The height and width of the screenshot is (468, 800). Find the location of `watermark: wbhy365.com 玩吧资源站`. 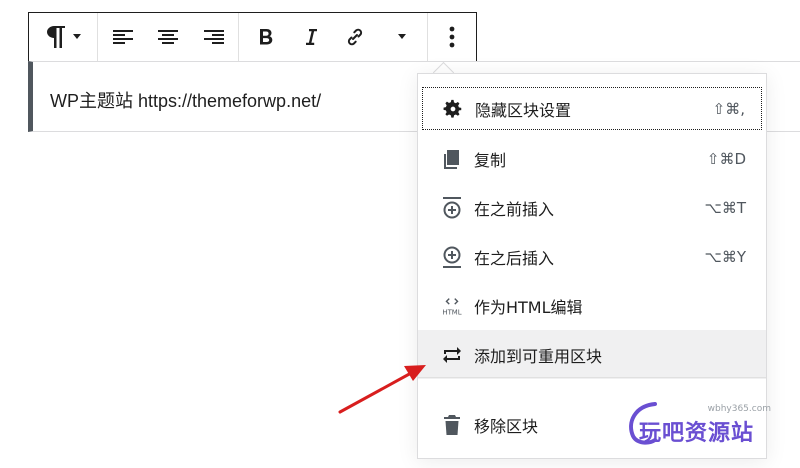

watermark: wbhy365.com 玩吧资源站 is located at coordinates (700, 423).